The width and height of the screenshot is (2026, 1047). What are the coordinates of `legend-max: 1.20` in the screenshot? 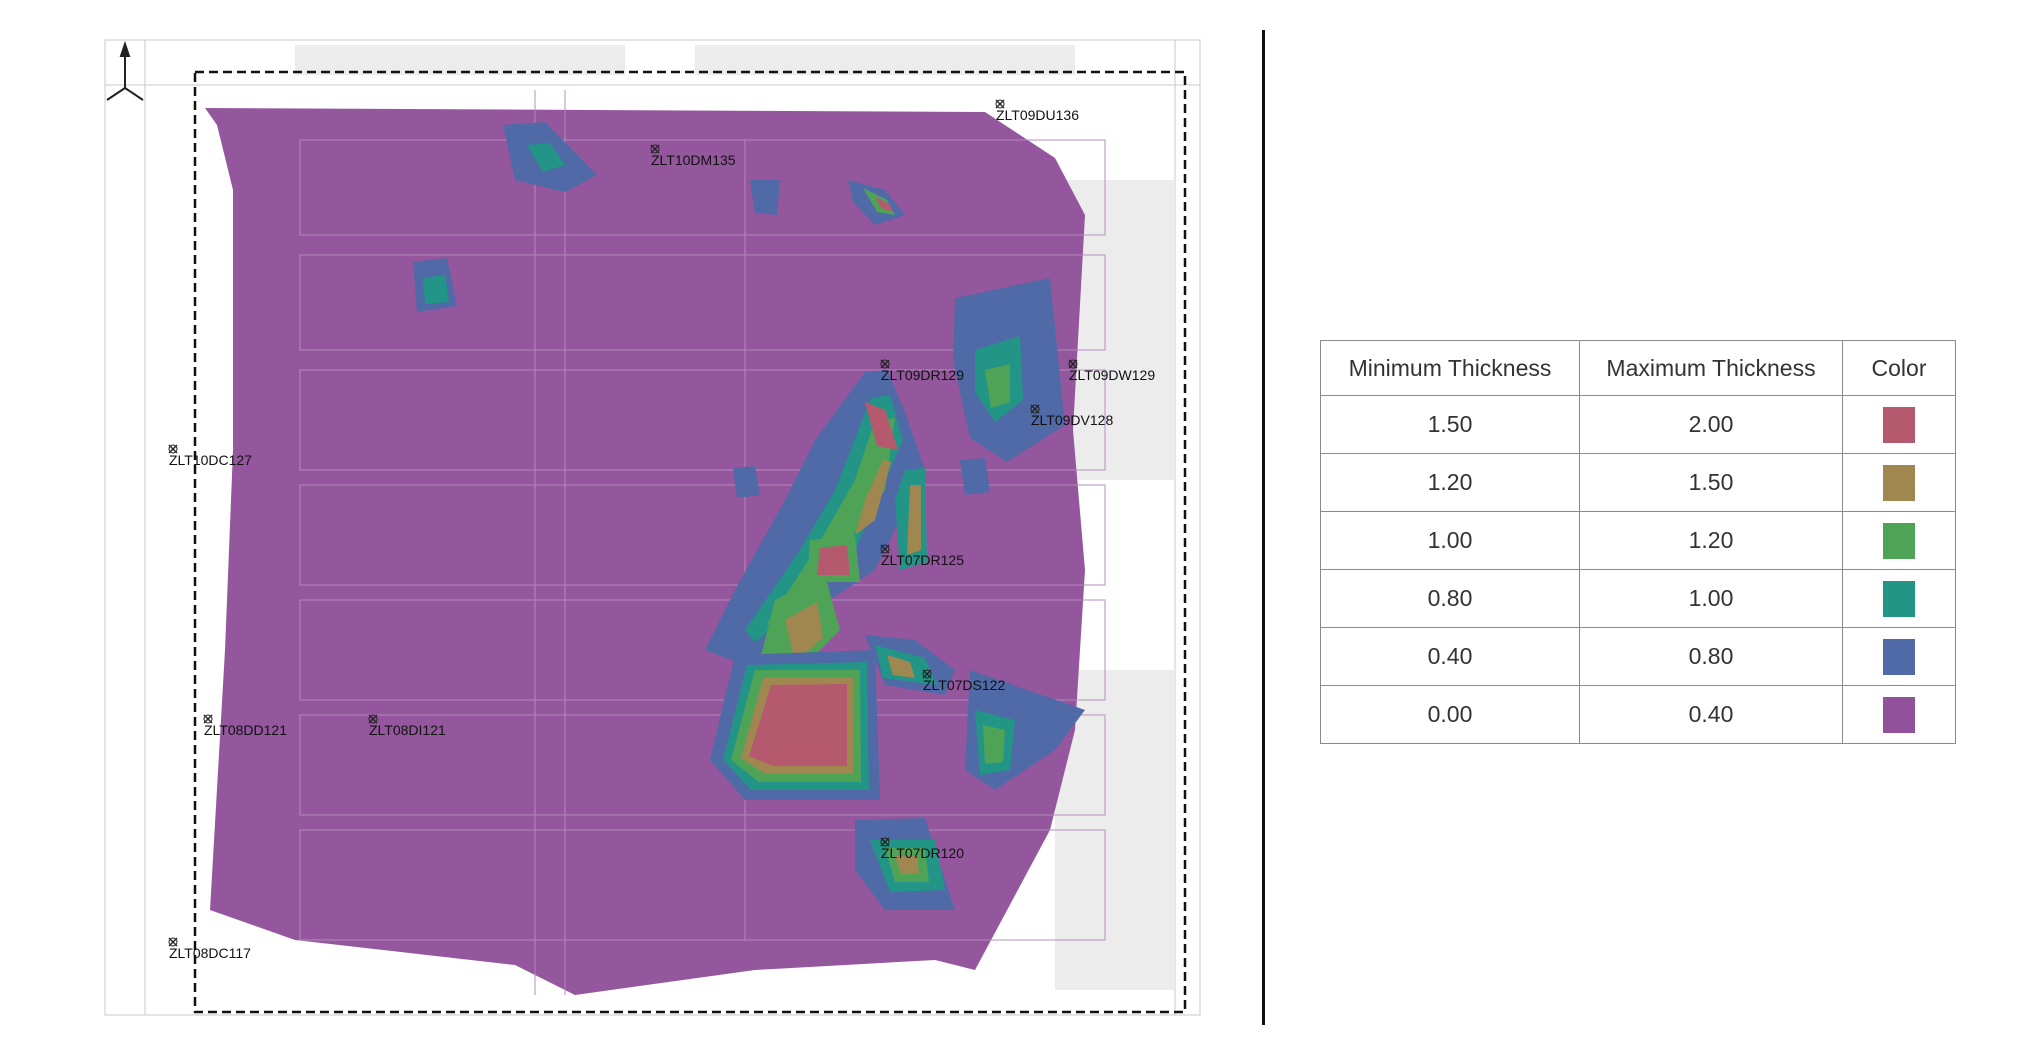 It's located at (1711, 540).